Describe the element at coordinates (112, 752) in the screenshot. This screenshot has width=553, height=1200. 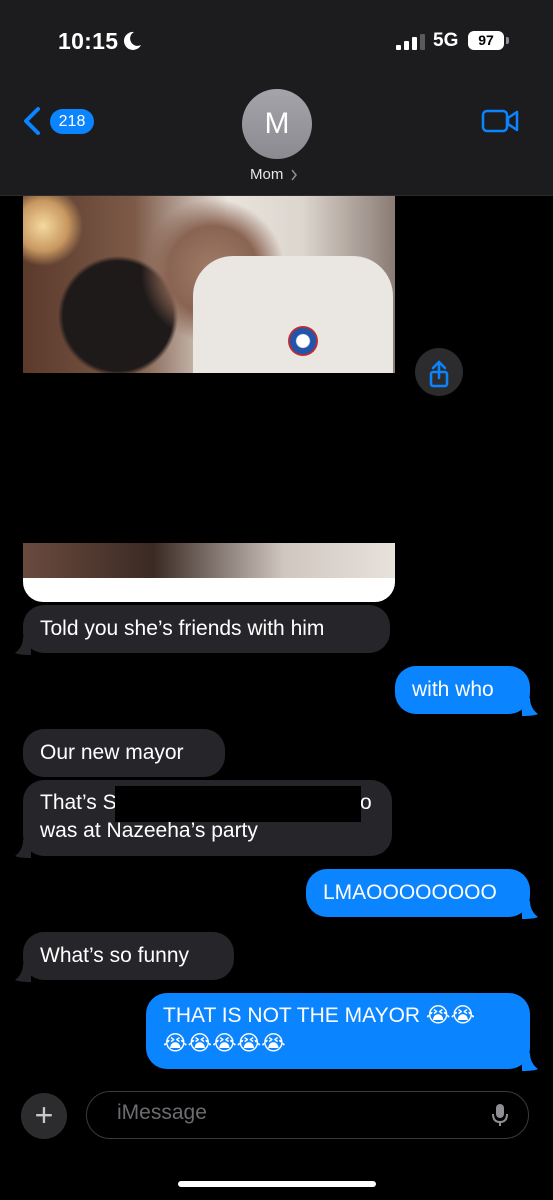
I see `message-text: Our new mayor` at that location.